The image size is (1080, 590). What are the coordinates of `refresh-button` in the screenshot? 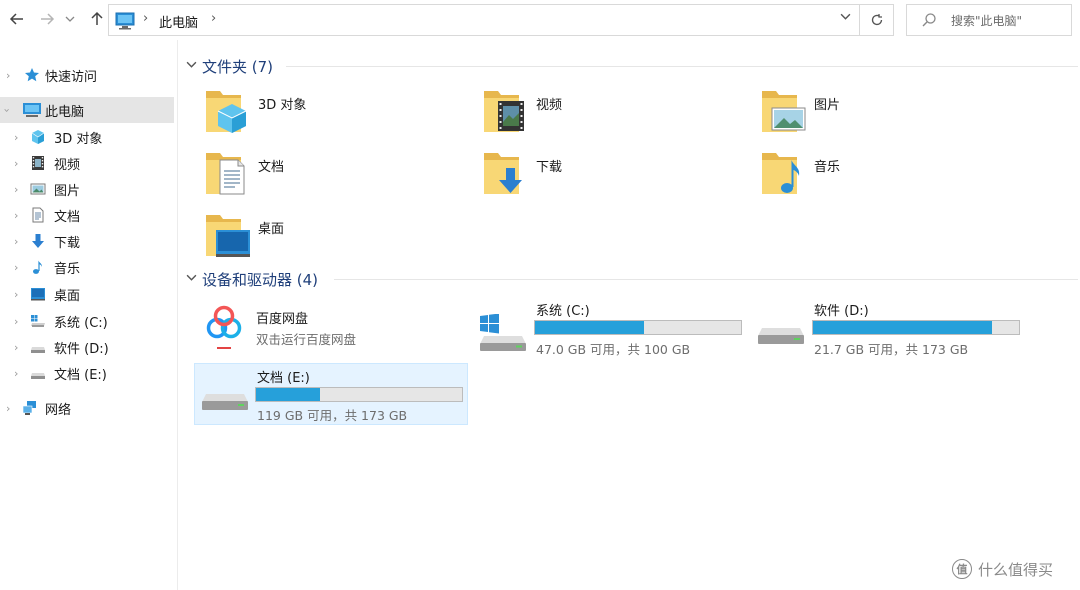 It's located at (877, 20).